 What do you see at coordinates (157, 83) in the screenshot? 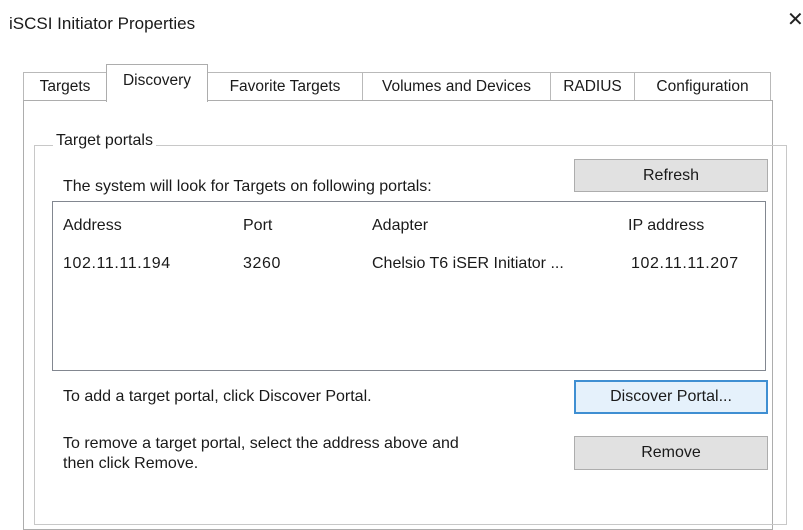
I see `tab-discovery: Discovery` at bounding box center [157, 83].